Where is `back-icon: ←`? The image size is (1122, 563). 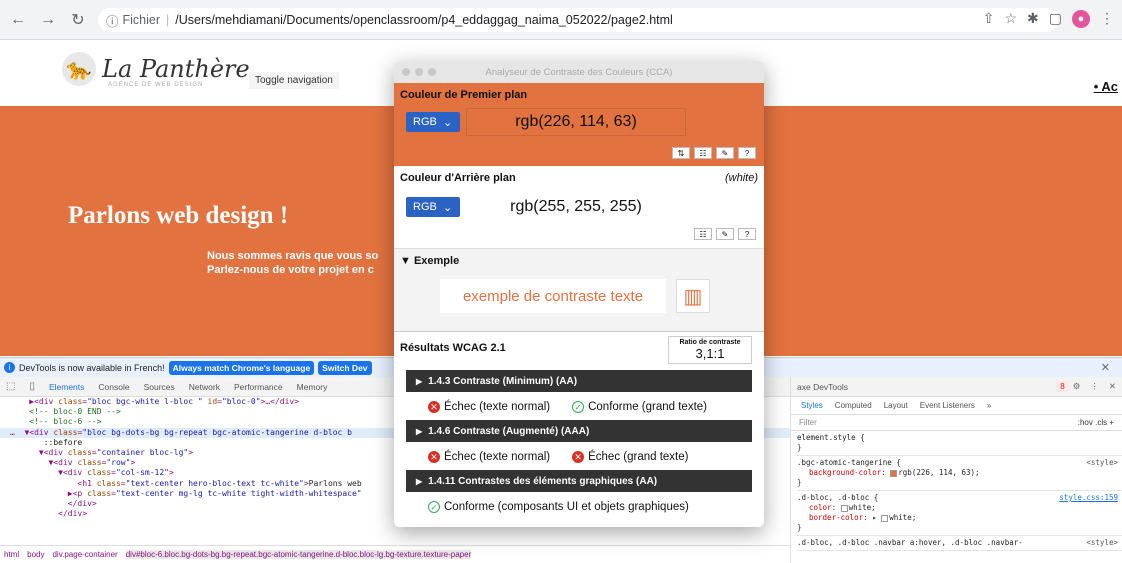
back-icon: ← is located at coordinates (18, 20).